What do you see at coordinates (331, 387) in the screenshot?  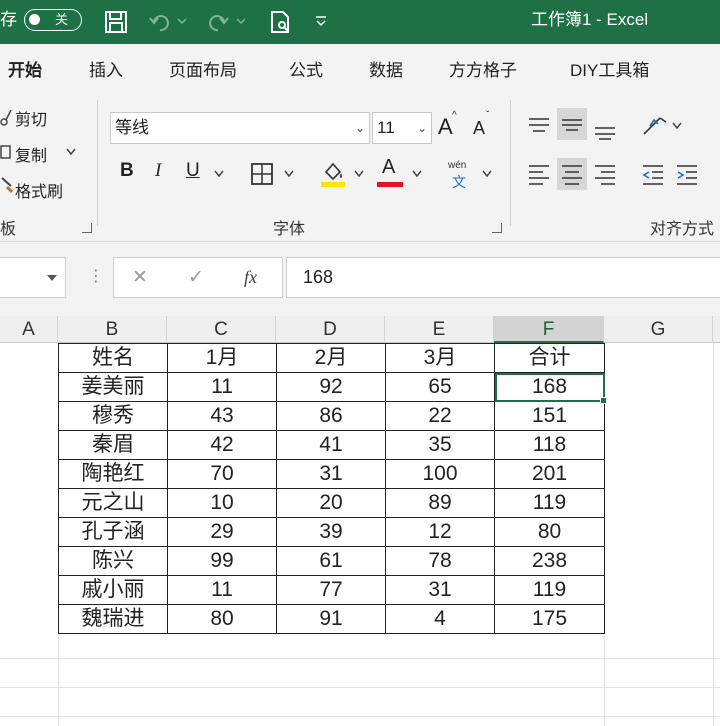 I see `table-cell: 92` at bounding box center [331, 387].